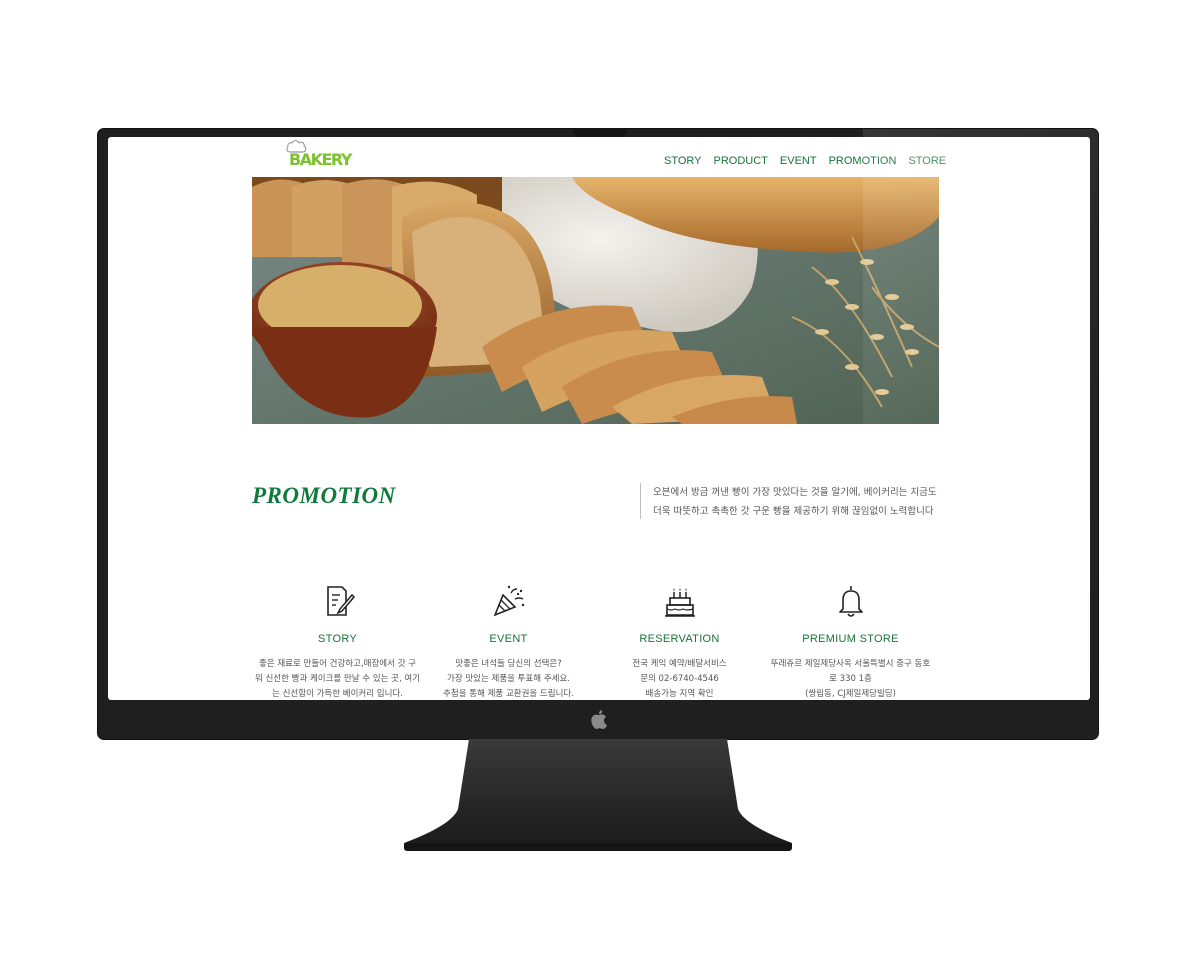  What do you see at coordinates (683, 161) in the screenshot?
I see `nav-story: STORY` at bounding box center [683, 161].